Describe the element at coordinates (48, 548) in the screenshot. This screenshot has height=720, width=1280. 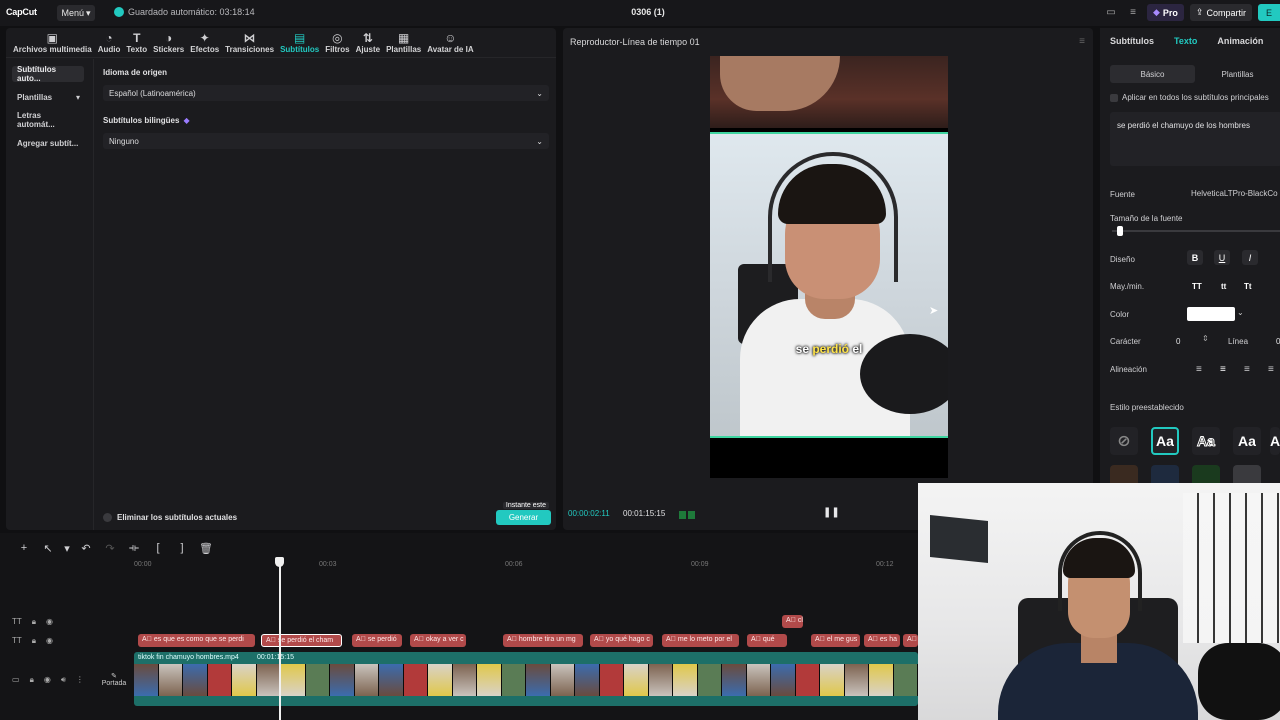
I see `select-tool-icon: ↖` at that location.